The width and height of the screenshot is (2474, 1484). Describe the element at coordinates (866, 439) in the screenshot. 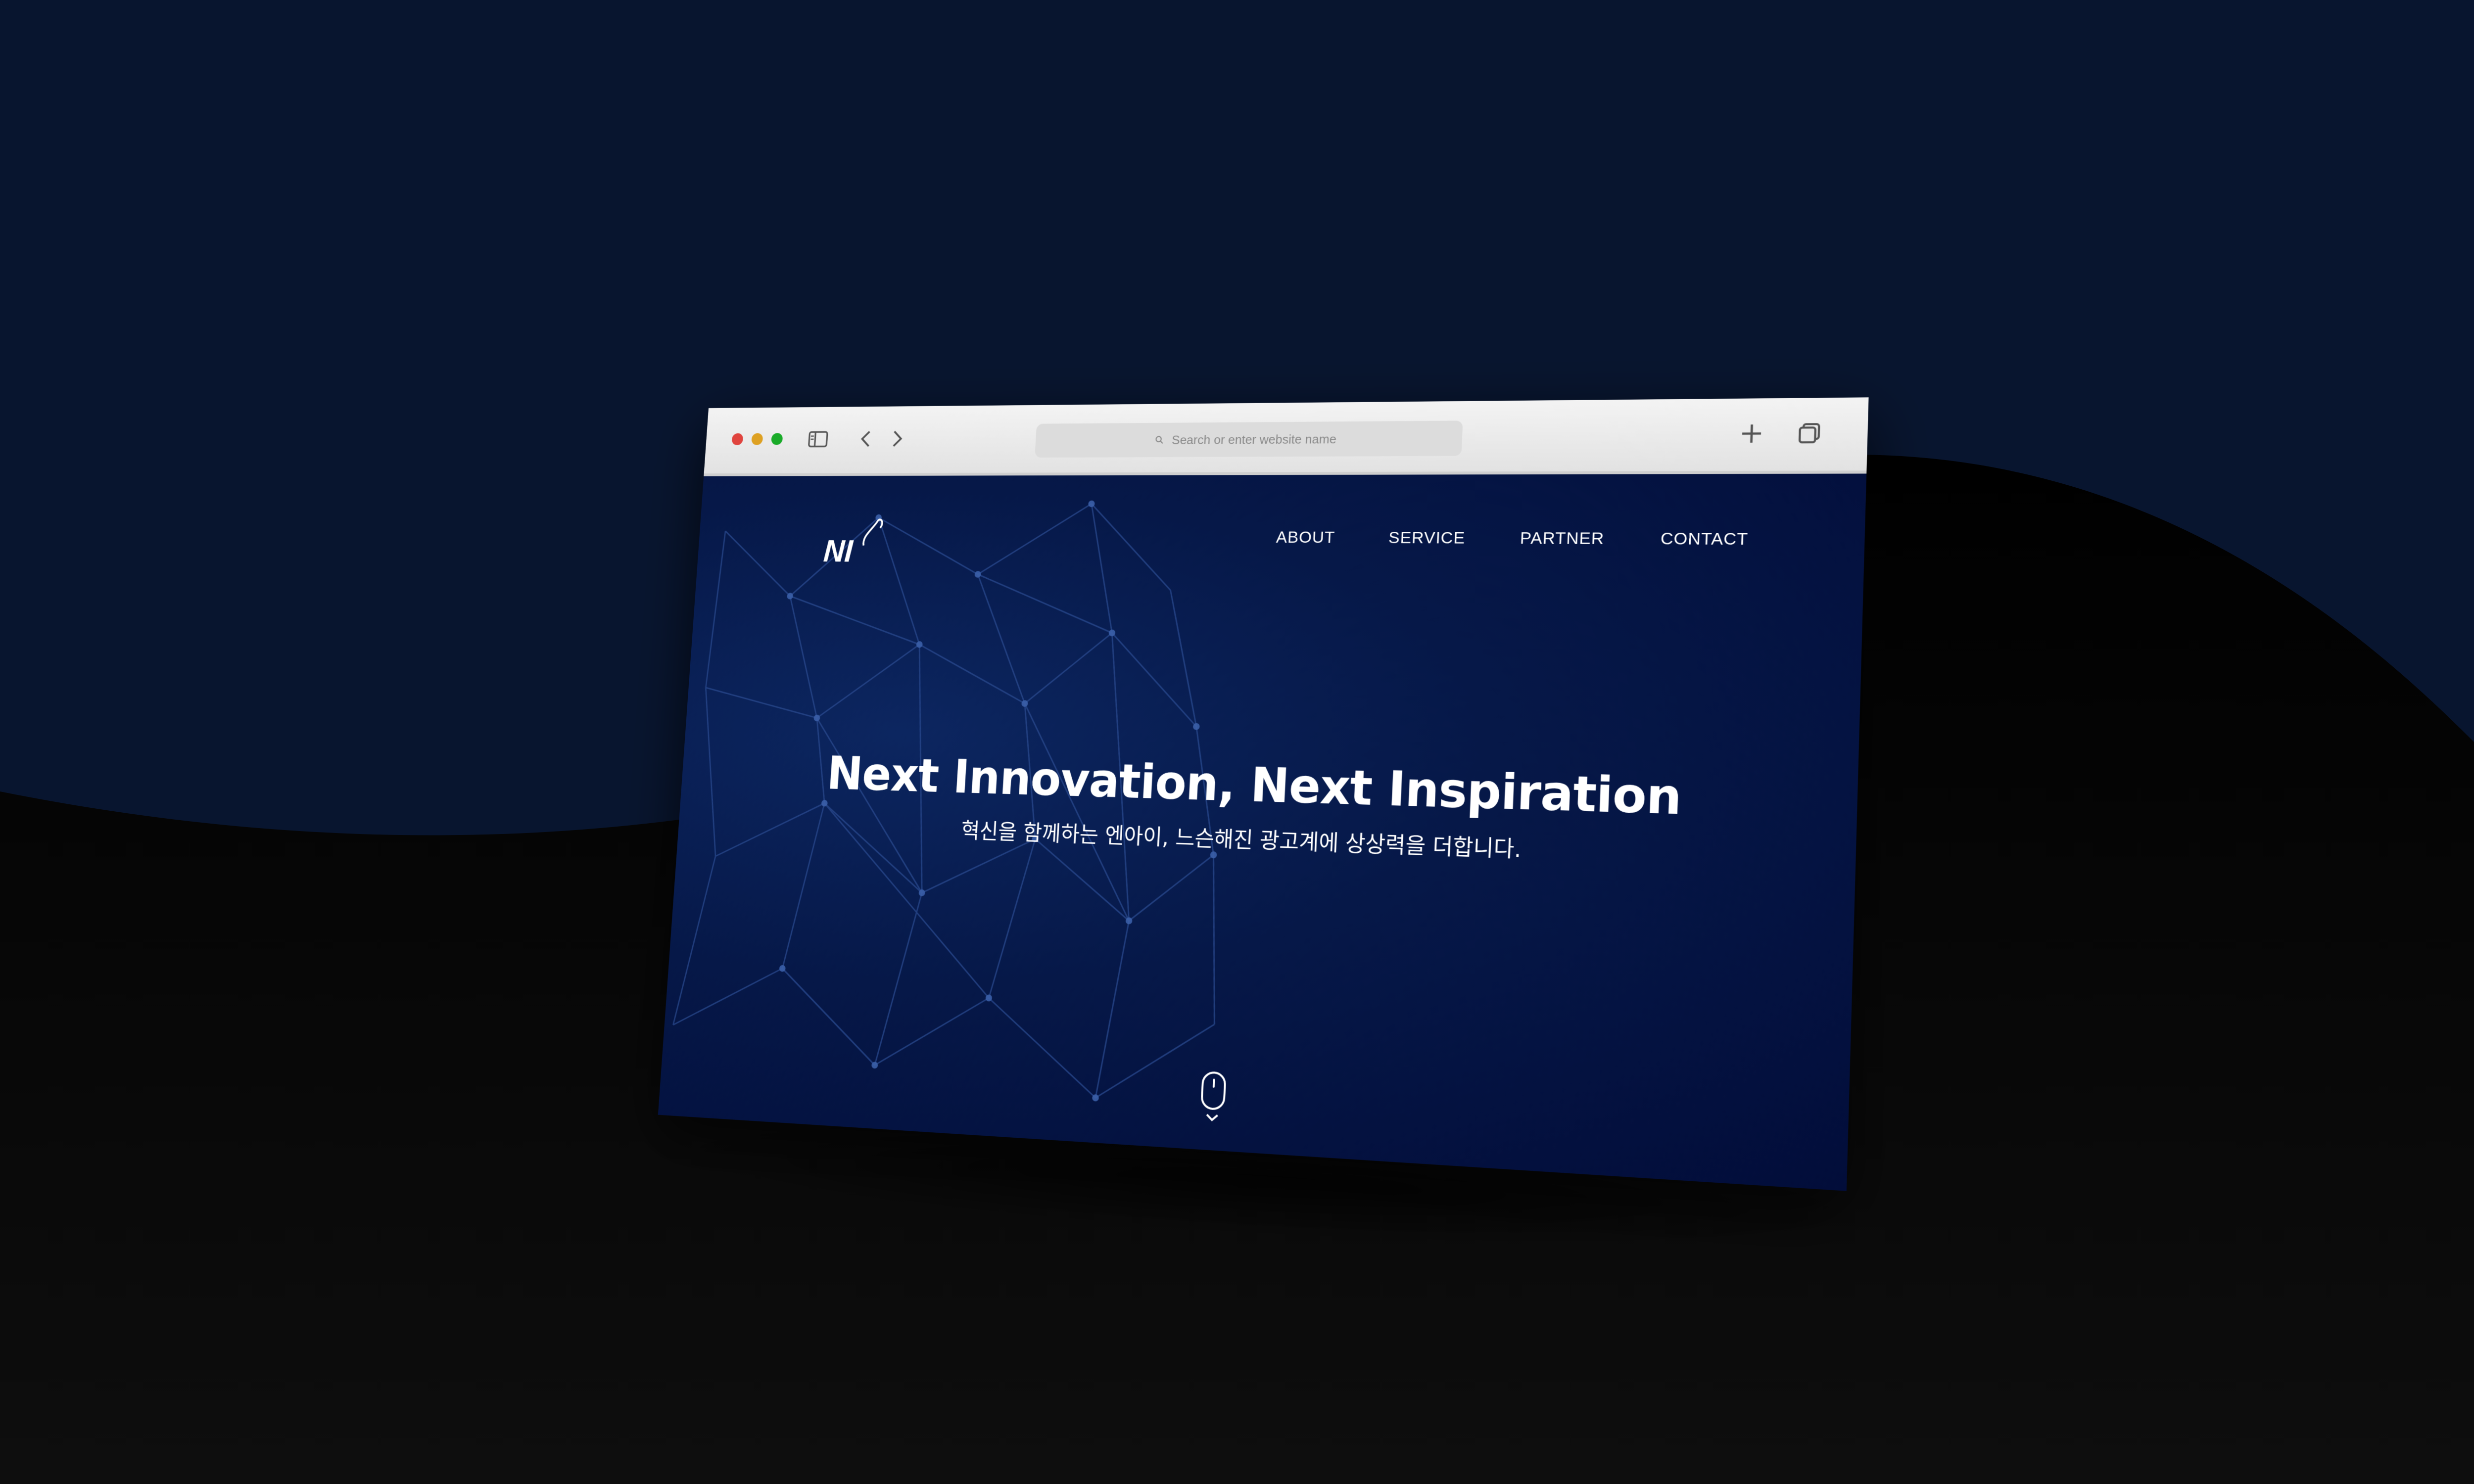

I see `back-icon` at that location.